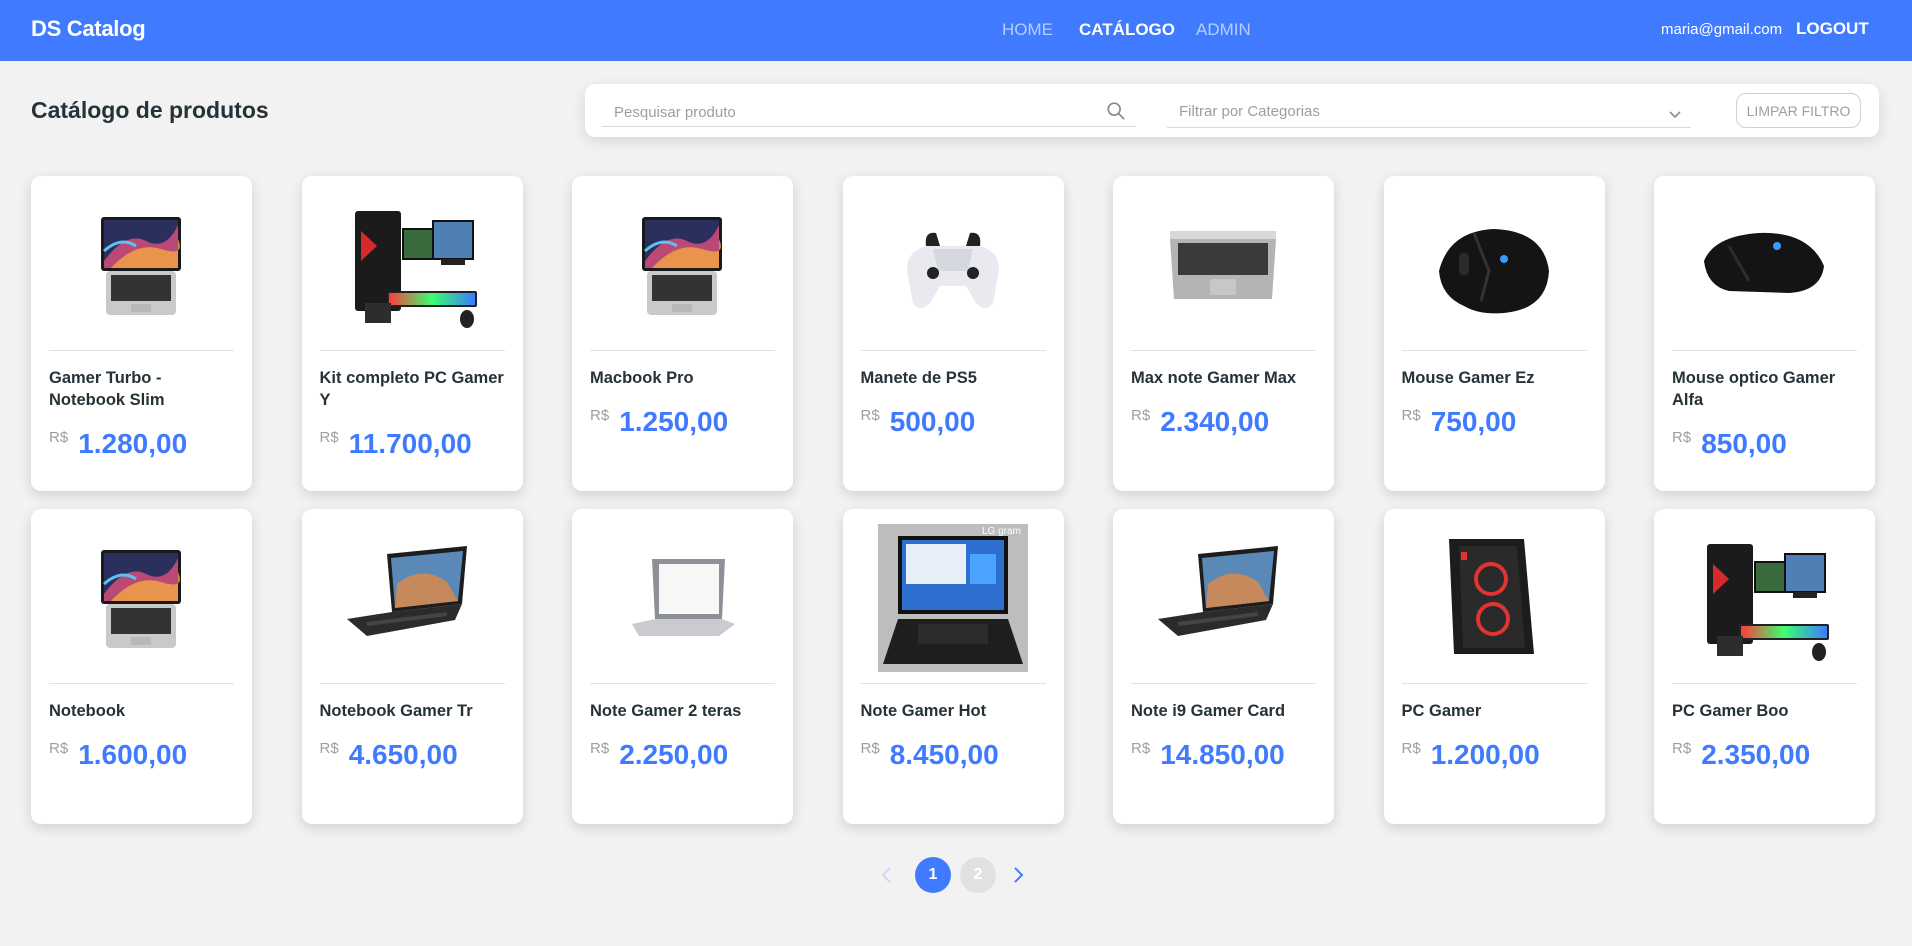 The width and height of the screenshot is (1912, 946). I want to click on nav-link-catalog: CATÁLOGO, so click(1127, 30).